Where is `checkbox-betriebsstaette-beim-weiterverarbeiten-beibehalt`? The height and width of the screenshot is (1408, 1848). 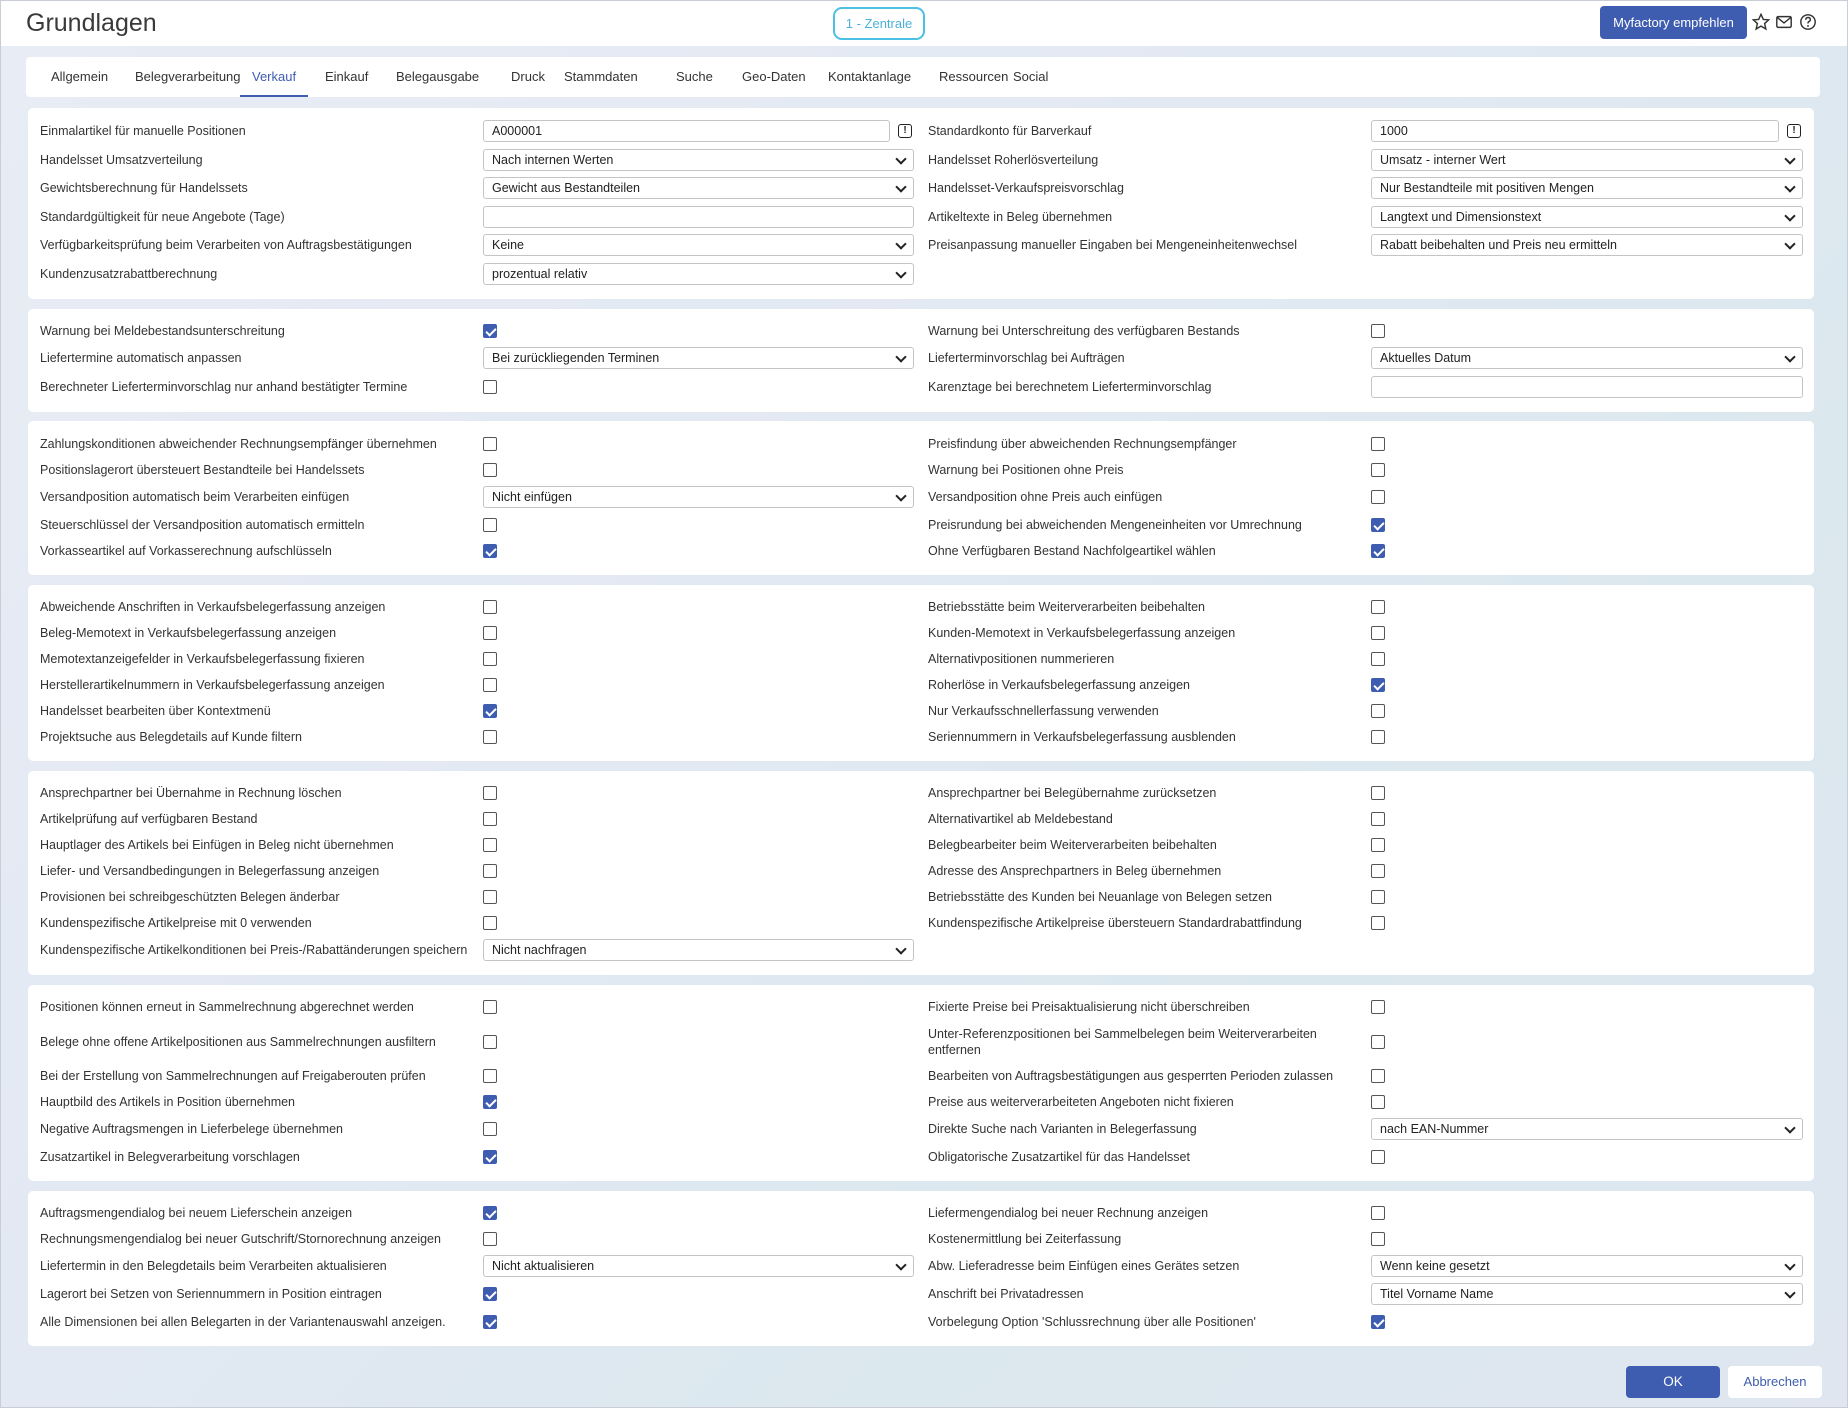
checkbox-betriebsstaette-beim-weiterverarbeiten-beibehalt is located at coordinates (1378, 607).